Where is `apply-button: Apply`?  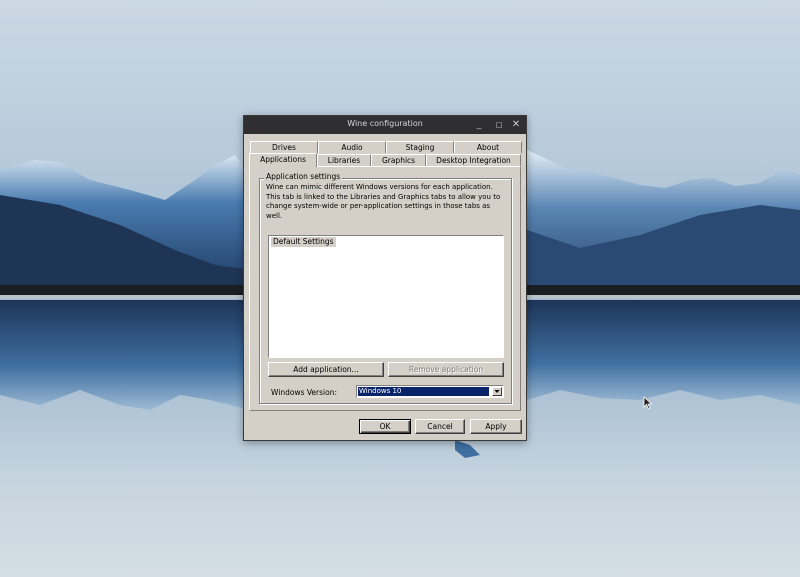 apply-button: Apply is located at coordinates (496, 426).